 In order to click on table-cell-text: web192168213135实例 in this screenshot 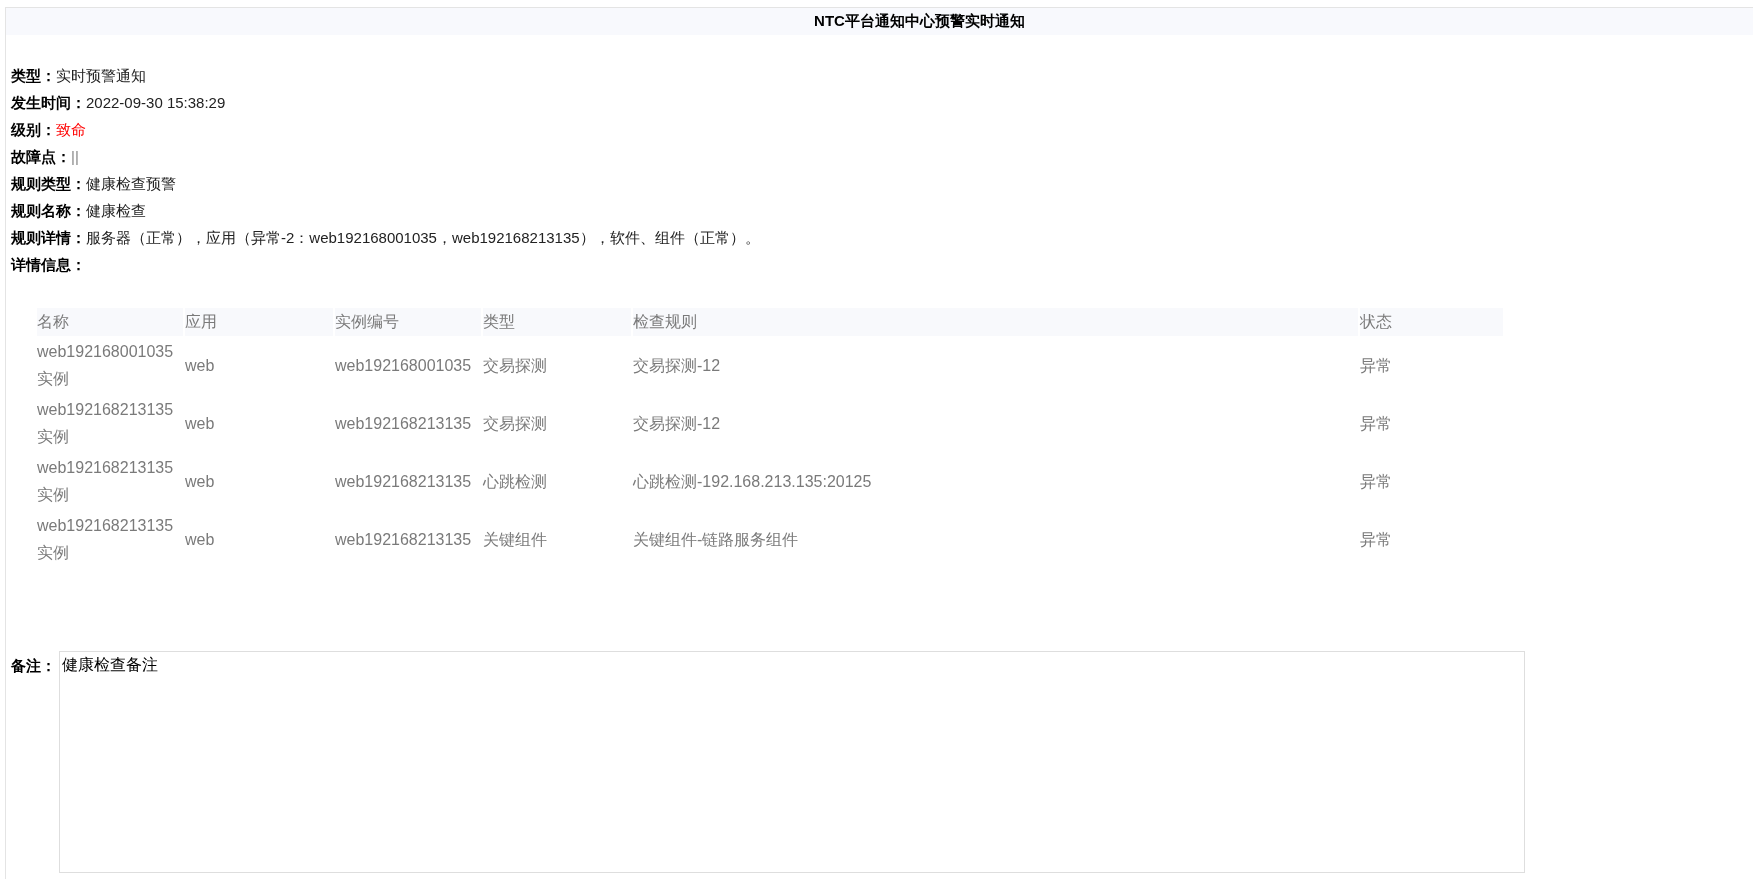, I will do `click(106, 539)`.